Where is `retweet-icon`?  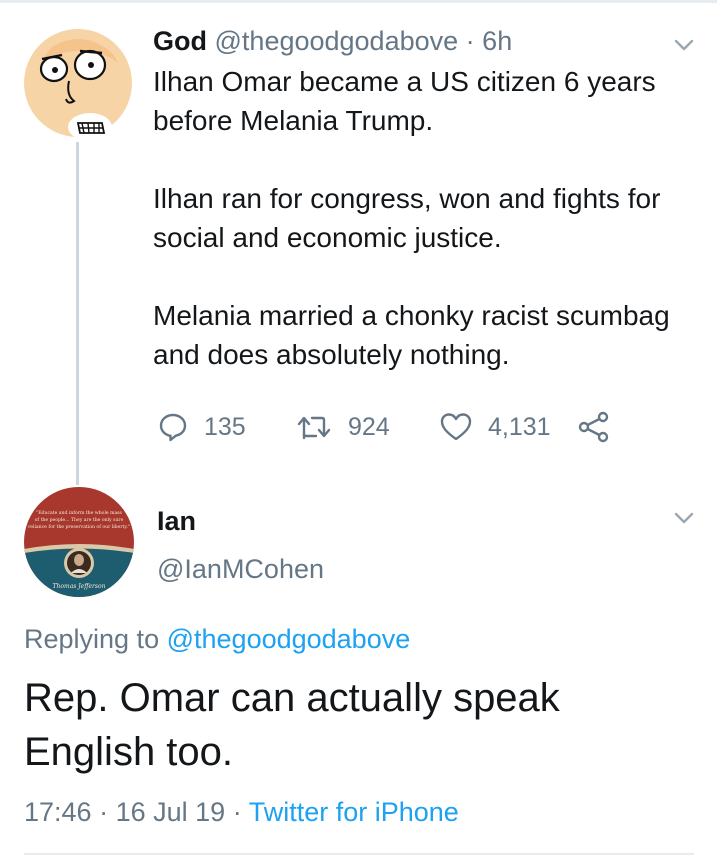 retweet-icon is located at coordinates (314, 428).